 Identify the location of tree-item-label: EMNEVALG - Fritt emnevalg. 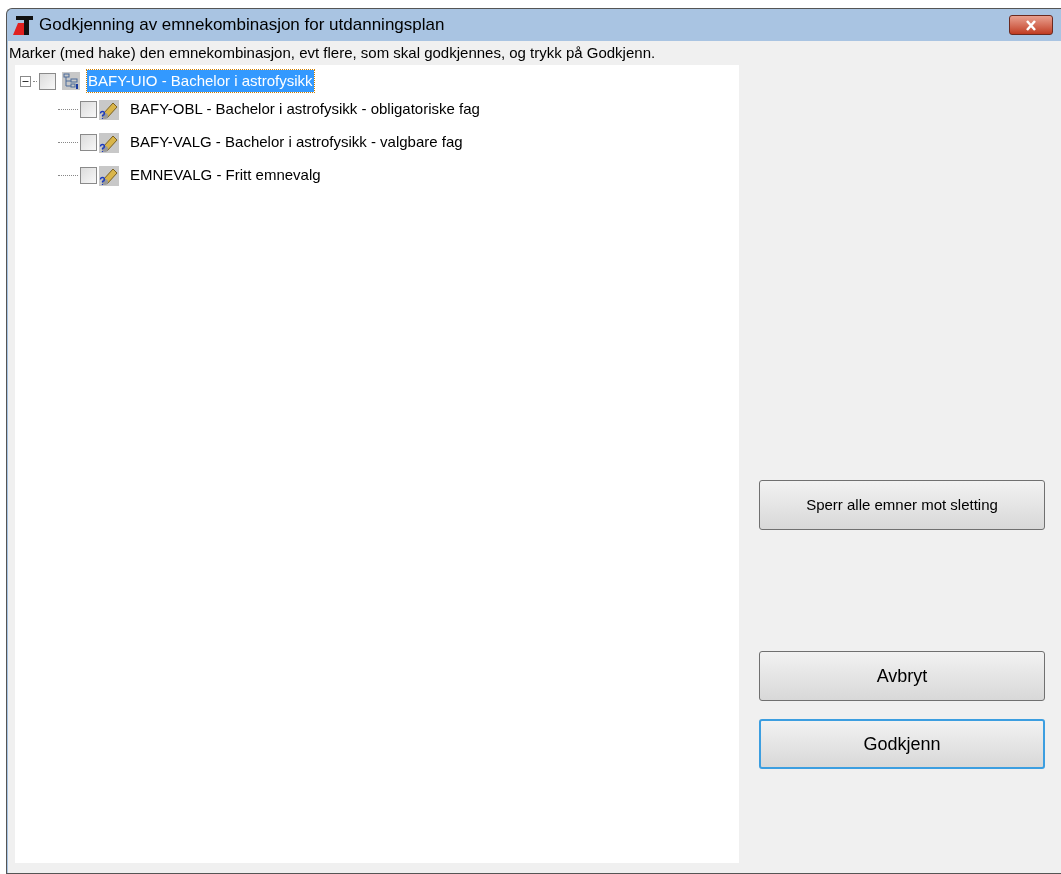
(225, 175).